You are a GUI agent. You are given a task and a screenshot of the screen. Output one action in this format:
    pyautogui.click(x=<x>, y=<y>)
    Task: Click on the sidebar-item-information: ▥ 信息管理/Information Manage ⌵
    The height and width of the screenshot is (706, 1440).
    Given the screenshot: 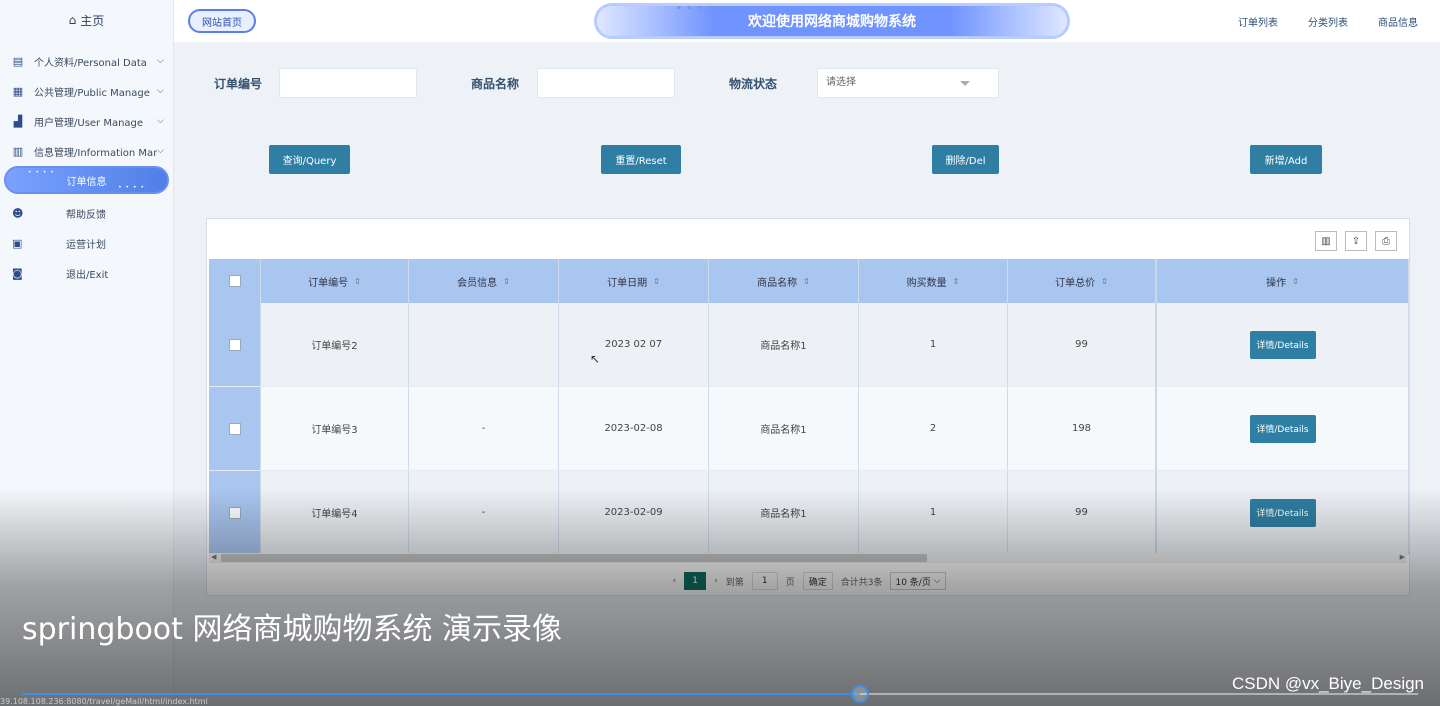 What is the action you would take?
    pyautogui.click(x=86, y=151)
    